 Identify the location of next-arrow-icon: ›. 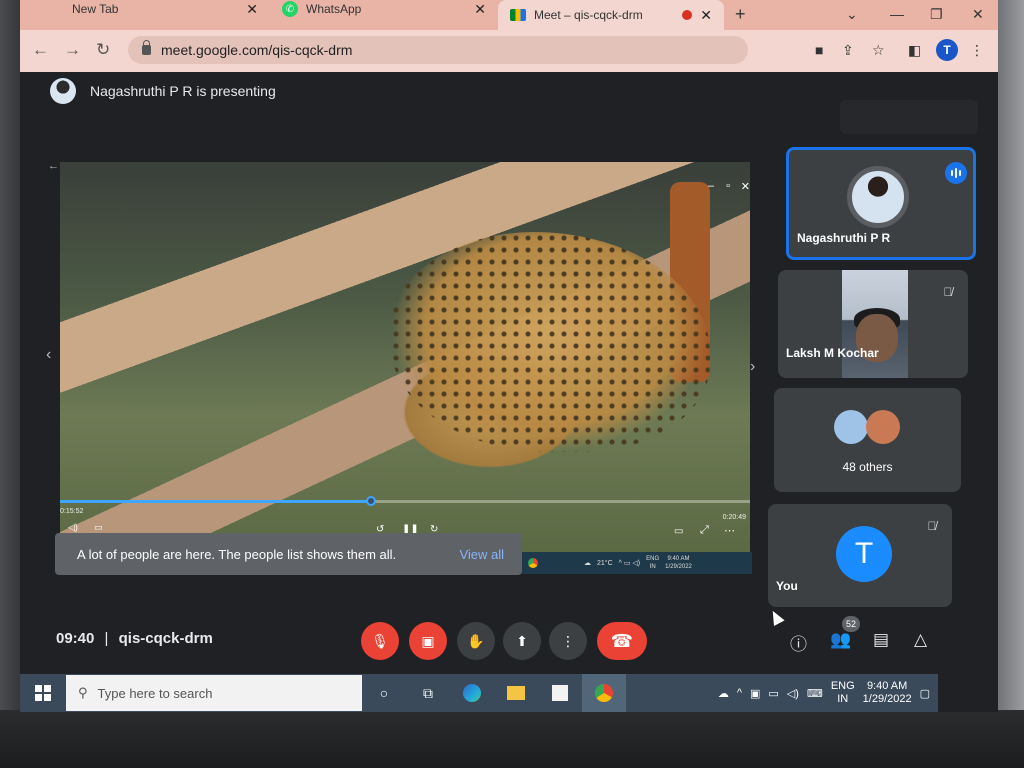
(752, 367).